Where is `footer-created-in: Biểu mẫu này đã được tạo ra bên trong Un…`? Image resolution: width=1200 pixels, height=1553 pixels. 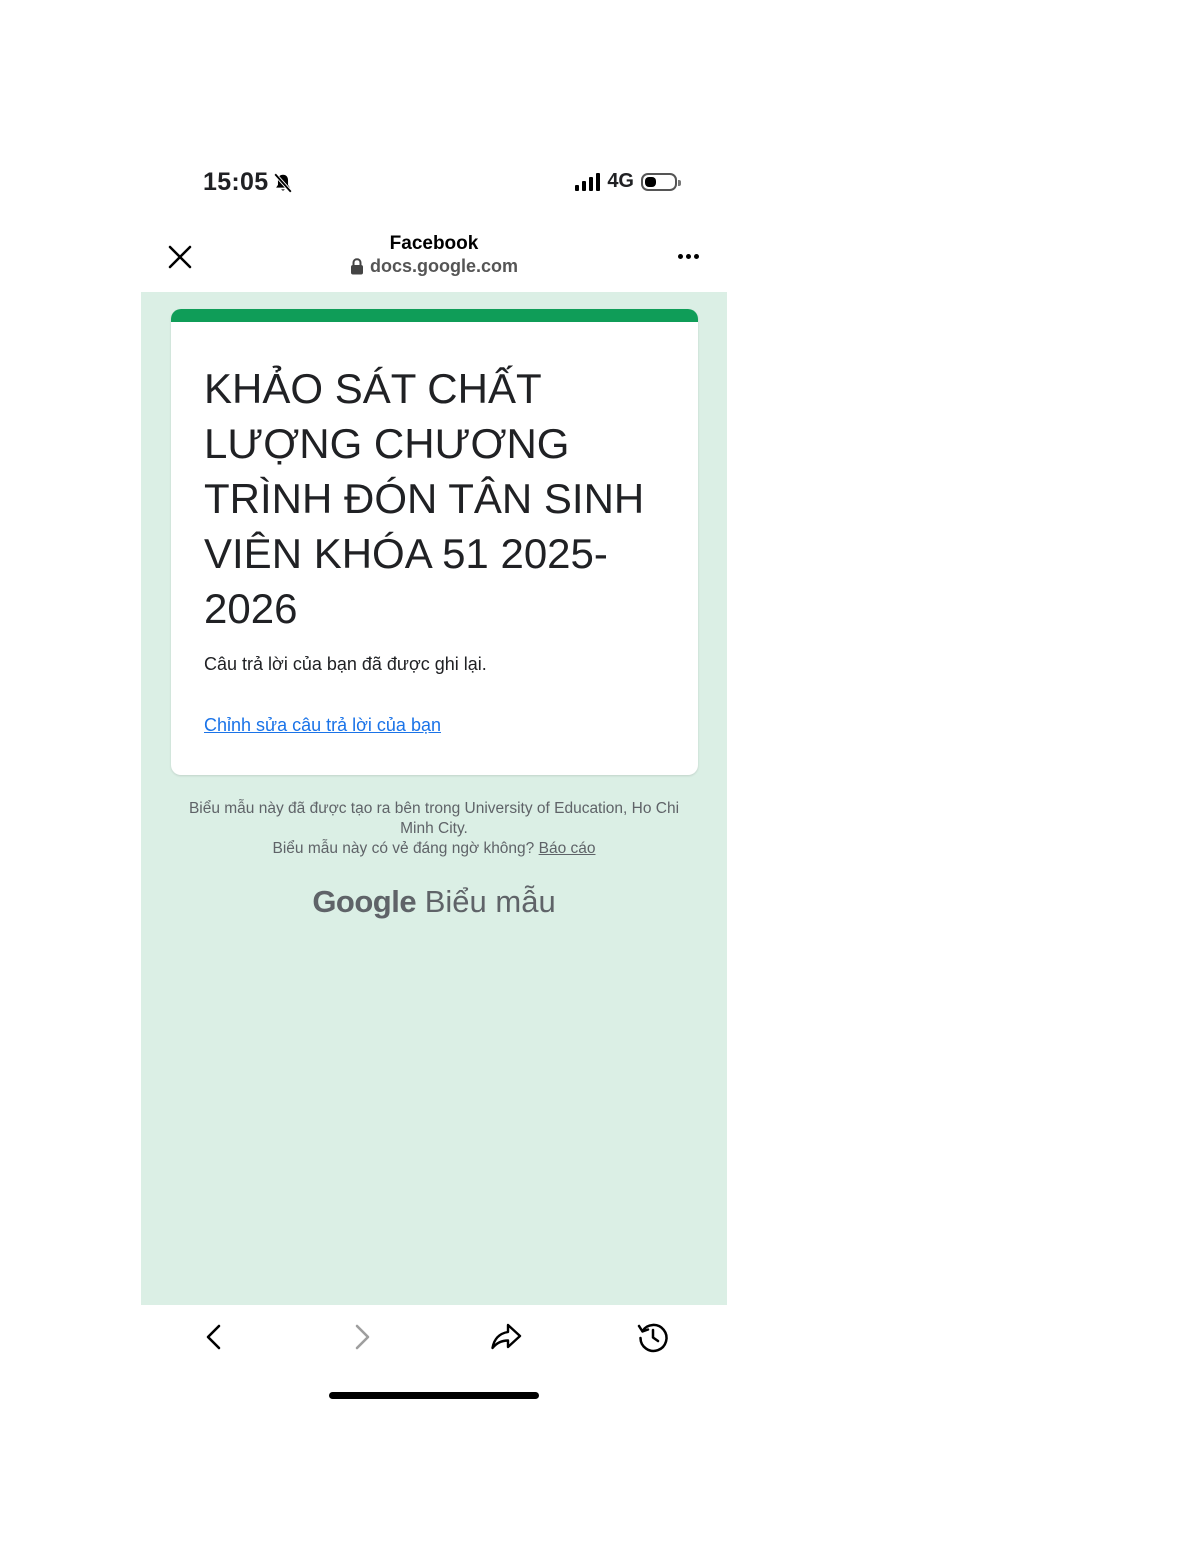 footer-created-in: Biểu mẫu này đã được tạo ra bên trong Un… is located at coordinates (434, 818).